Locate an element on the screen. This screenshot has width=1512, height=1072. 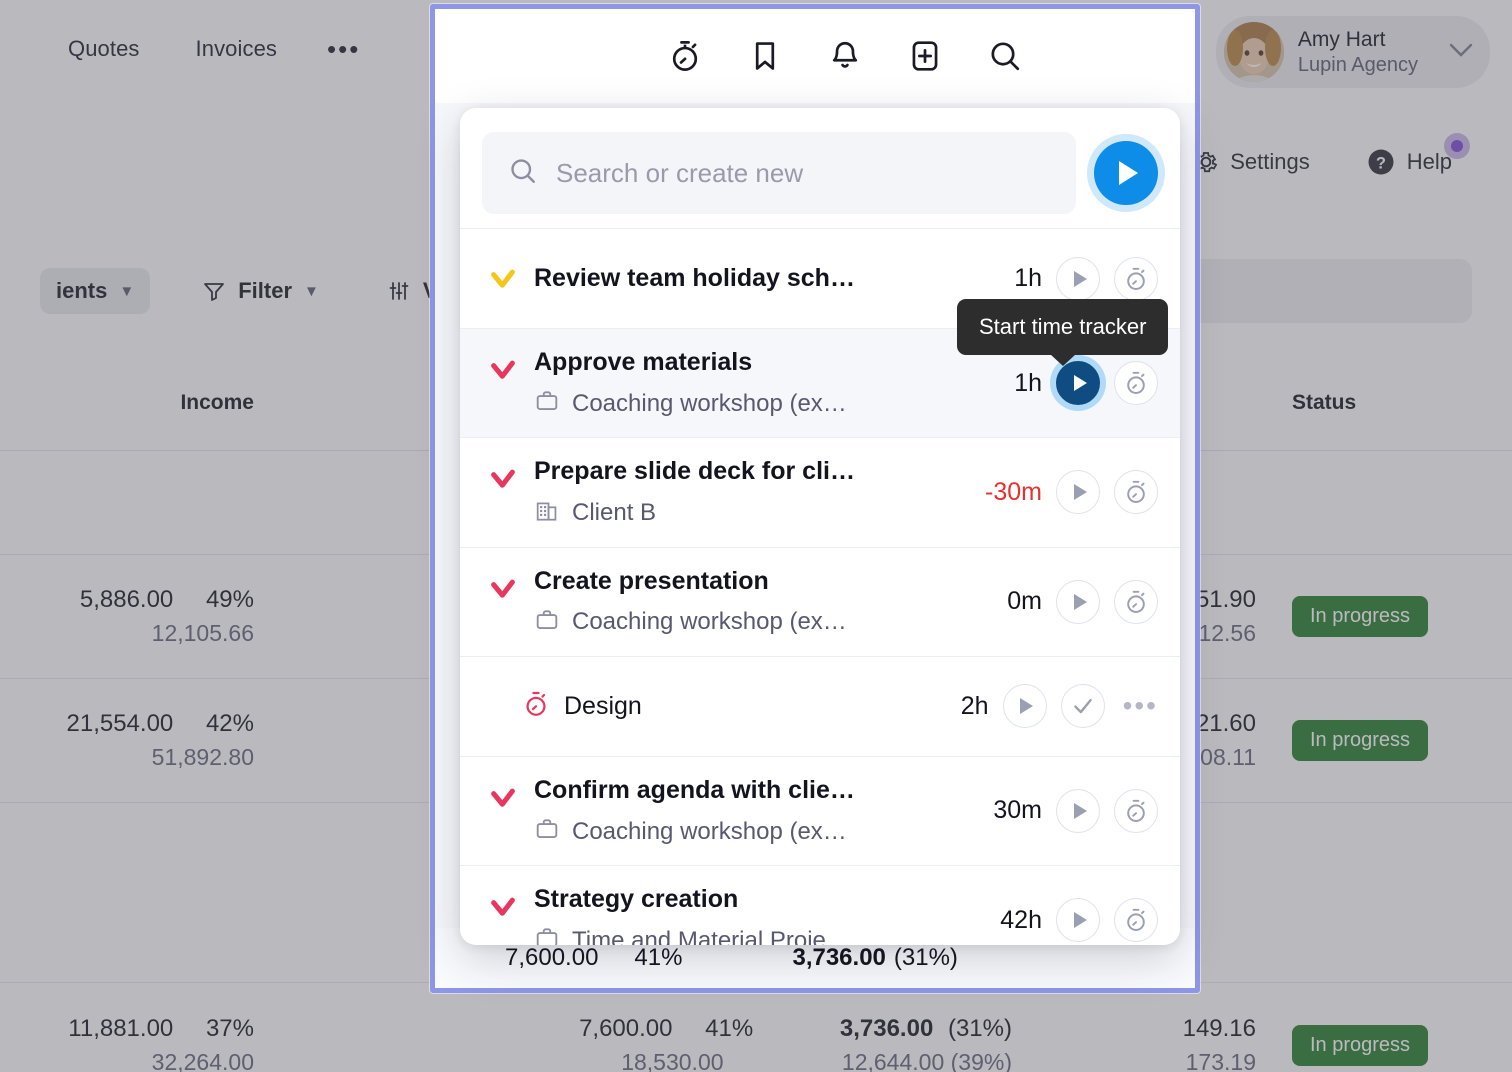
user-profile-menu: Amy Hart Lupin Agency is located at coordinates (1352, 52).